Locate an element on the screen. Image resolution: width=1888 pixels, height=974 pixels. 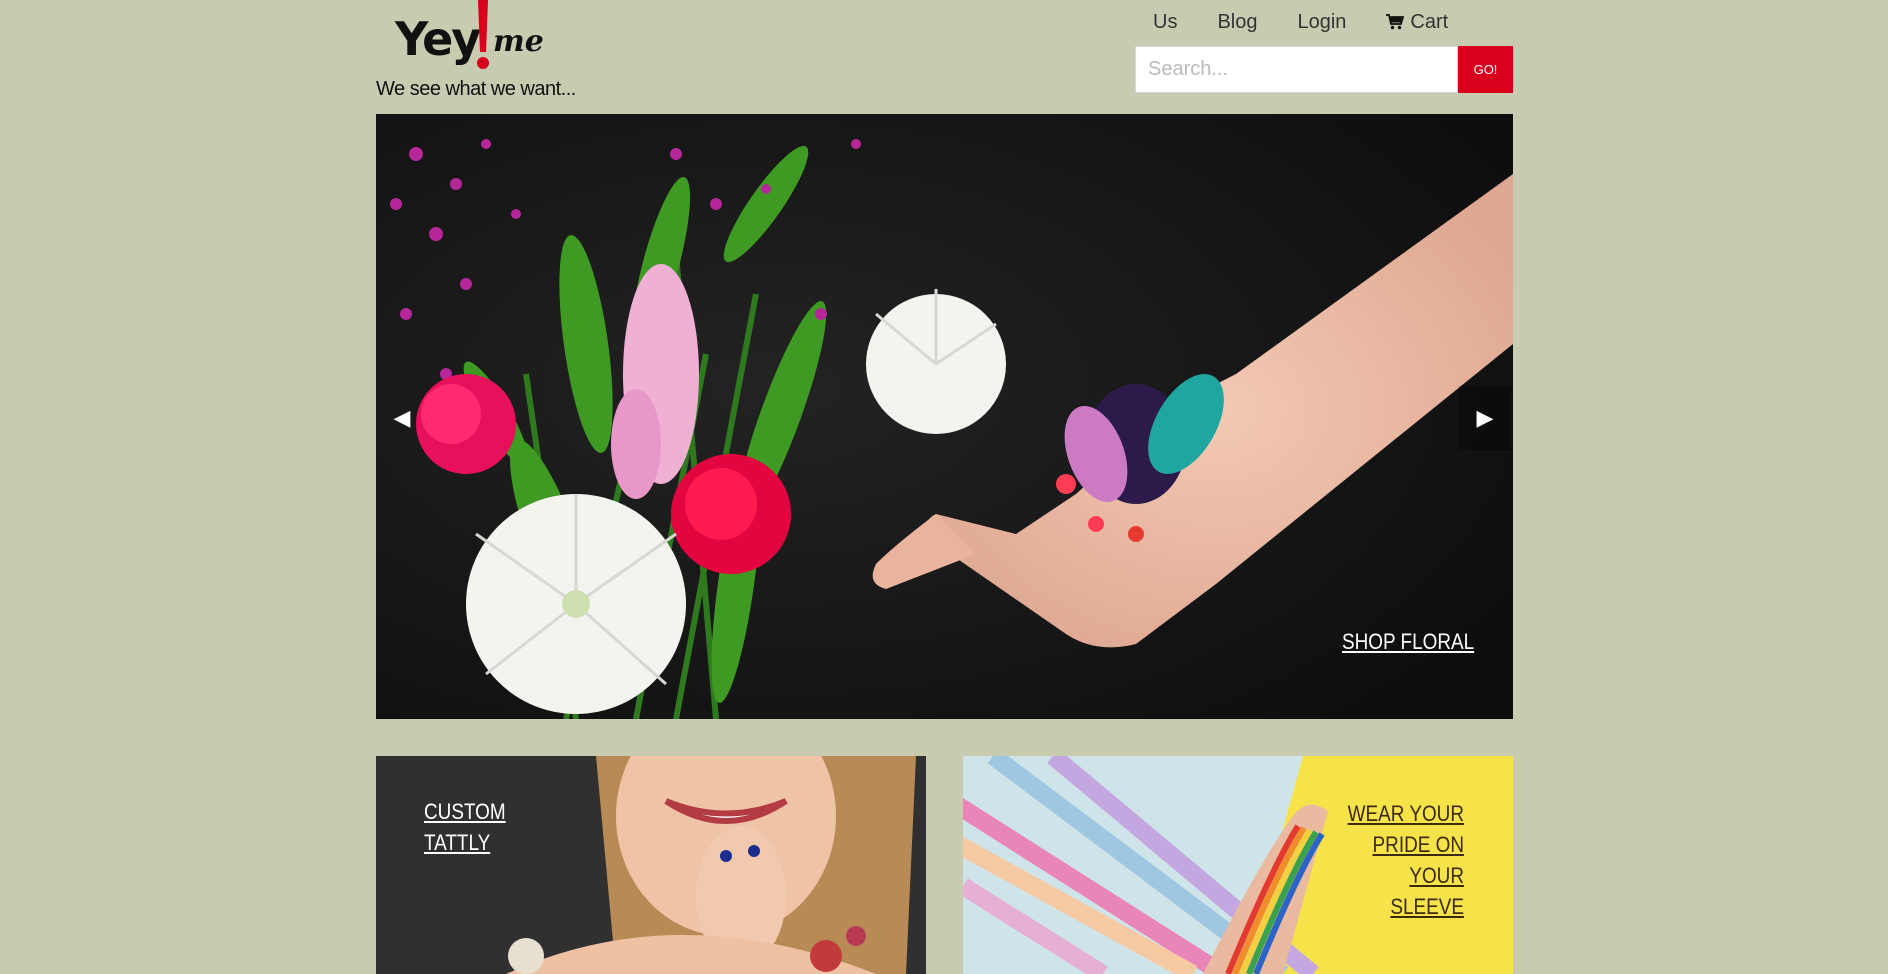
pride-line-2: PRIDE ON is located at coordinates (1418, 844).